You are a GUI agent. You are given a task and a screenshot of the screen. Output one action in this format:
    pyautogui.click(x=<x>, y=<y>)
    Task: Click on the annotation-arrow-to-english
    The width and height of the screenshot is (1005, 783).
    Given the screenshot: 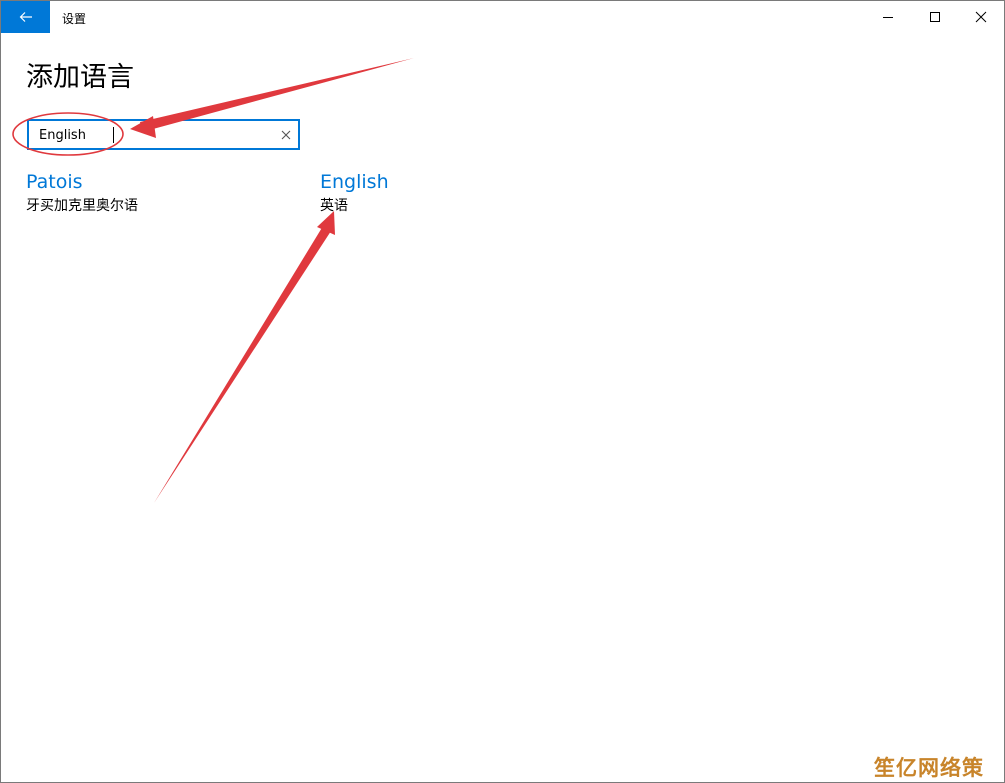 What is the action you would take?
    pyautogui.click(x=244, y=357)
    